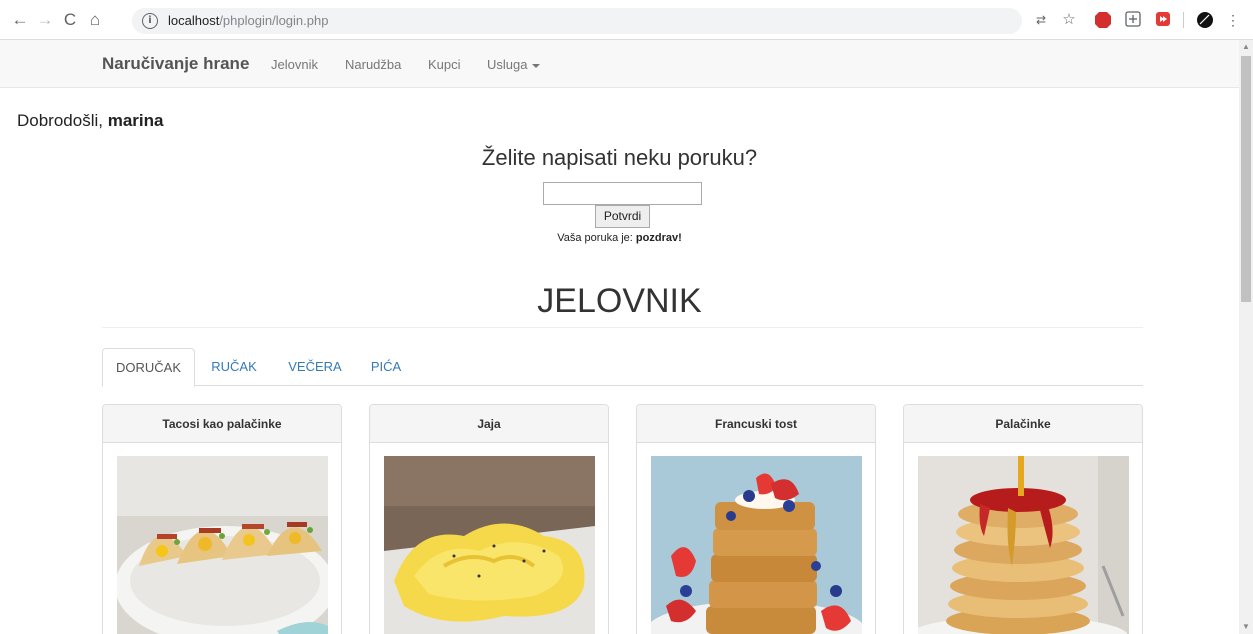 The width and height of the screenshot is (1253, 634). I want to click on tab-dorucak: DORUČAK, so click(148, 367).